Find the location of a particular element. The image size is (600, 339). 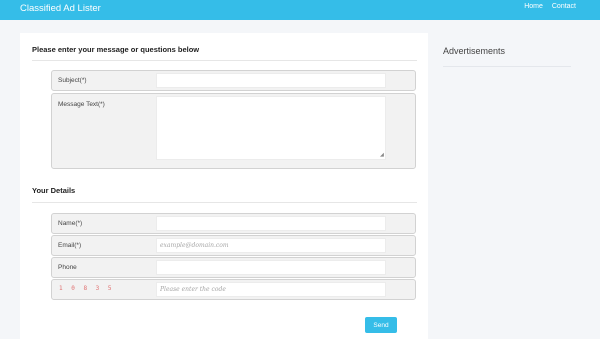

message-label: Message Text(*) is located at coordinates (81, 104).